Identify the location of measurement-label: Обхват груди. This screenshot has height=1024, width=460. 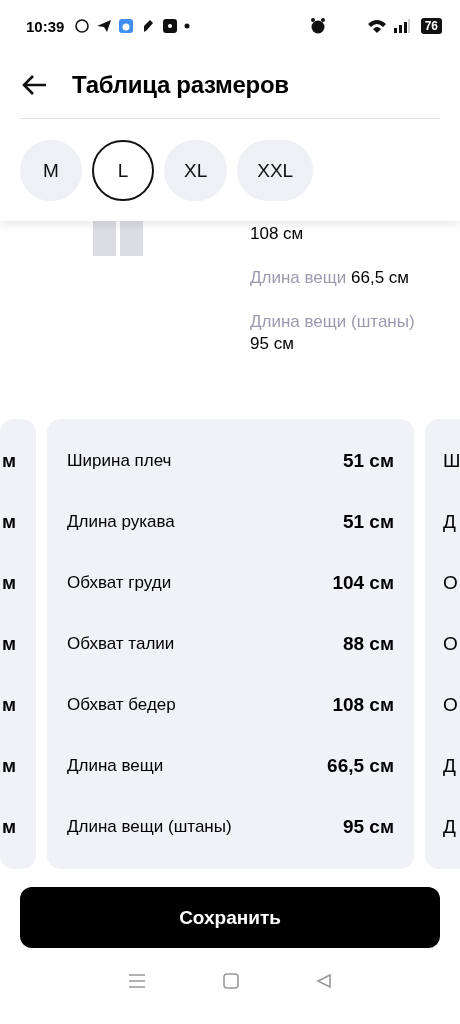
(119, 583).